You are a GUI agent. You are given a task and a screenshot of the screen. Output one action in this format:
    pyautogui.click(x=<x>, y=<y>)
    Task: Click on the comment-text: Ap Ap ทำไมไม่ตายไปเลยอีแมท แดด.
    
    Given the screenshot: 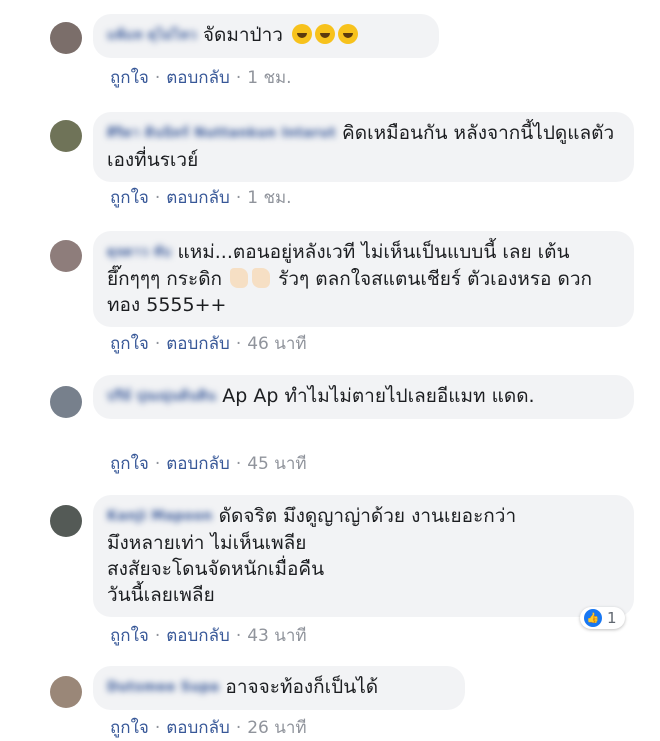 What is the action you would take?
    pyautogui.click(x=378, y=396)
    